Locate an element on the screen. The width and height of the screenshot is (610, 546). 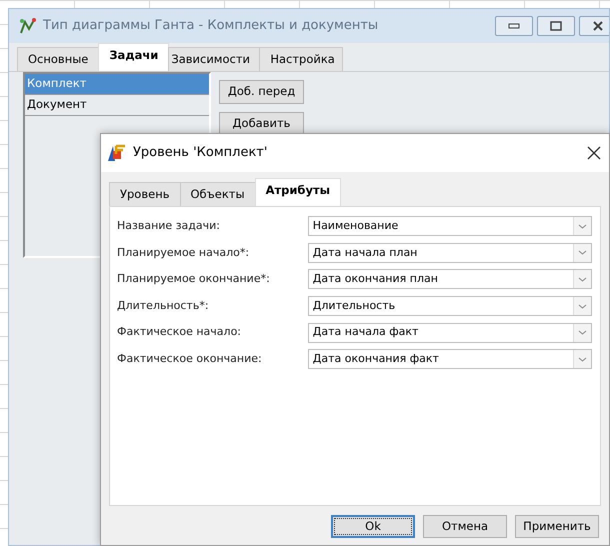
dropdown-field: Дата окончания план is located at coordinates (450, 279).